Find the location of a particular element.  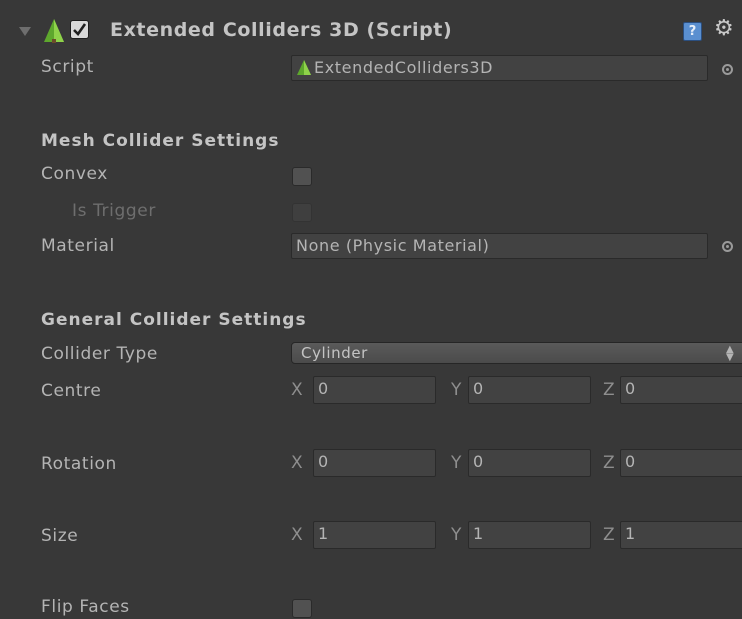

size-x-axis-label: X is located at coordinates (297, 535).